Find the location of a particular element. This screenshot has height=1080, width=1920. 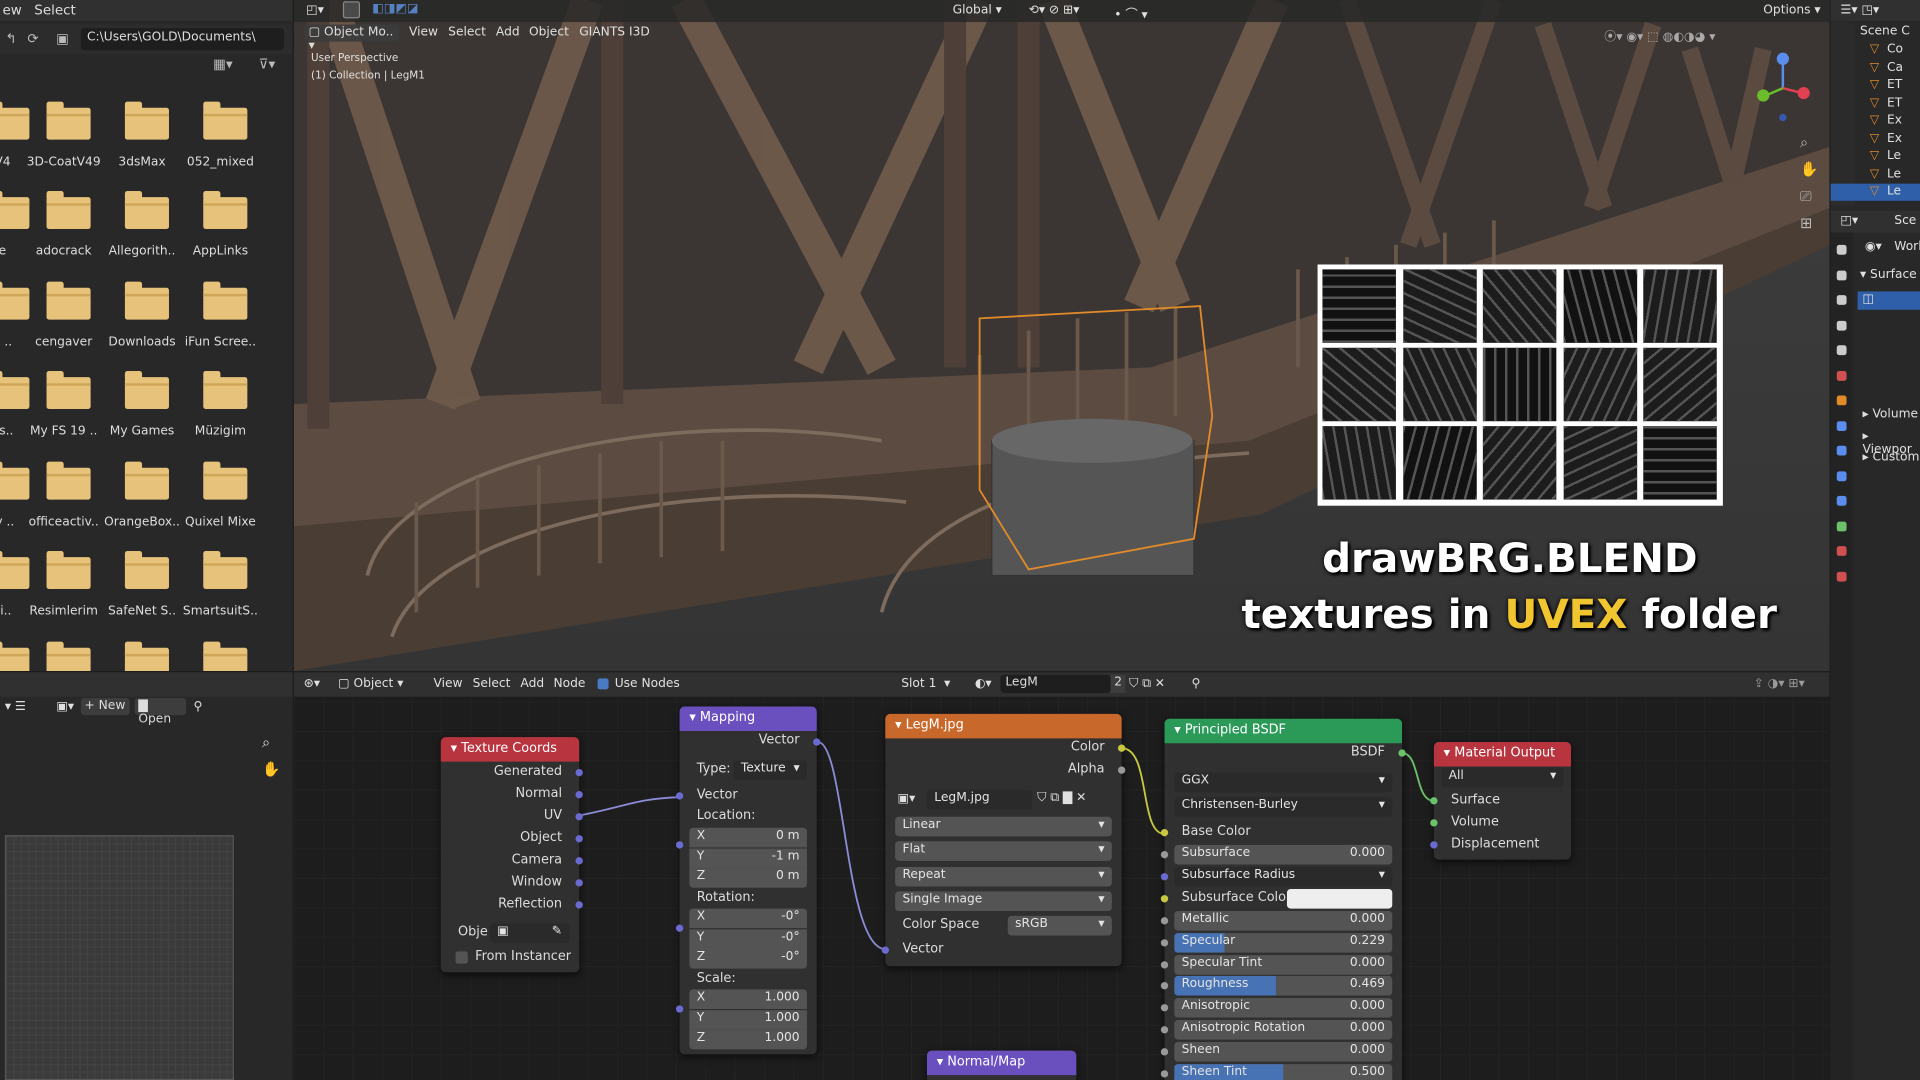

rot-z-field: Z -0° is located at coordinates (748, 958).